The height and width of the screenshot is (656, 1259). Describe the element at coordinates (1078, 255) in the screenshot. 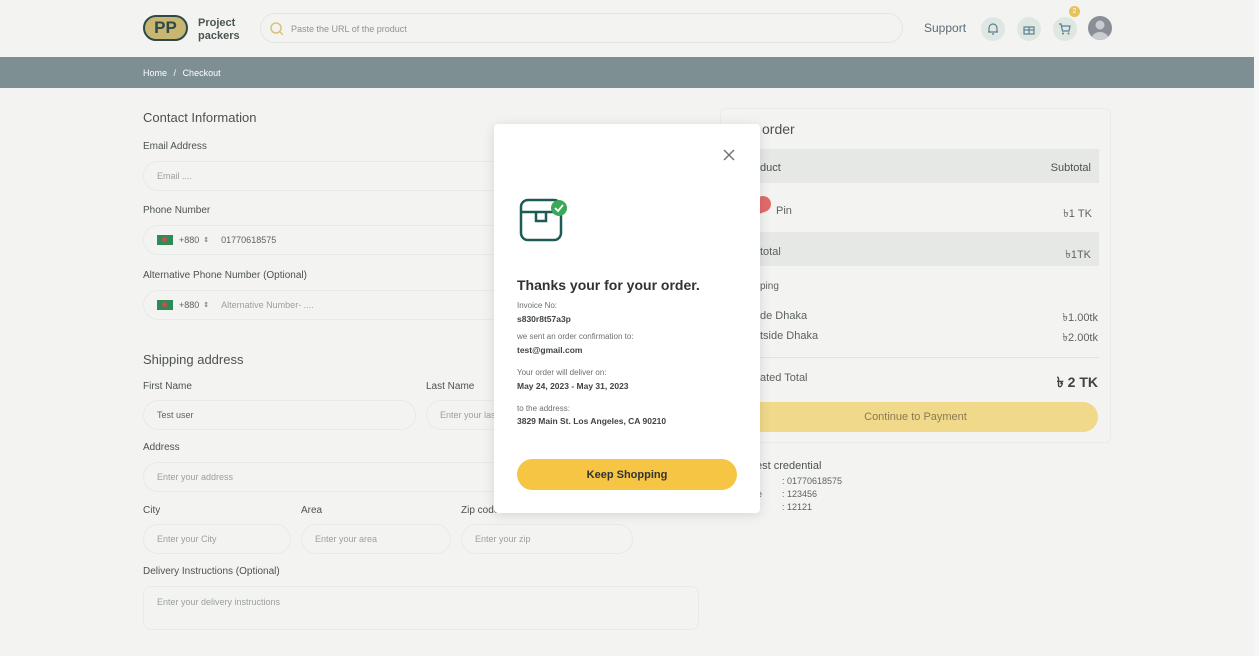

I see `subtotal-value: ৳1TK` at that location.